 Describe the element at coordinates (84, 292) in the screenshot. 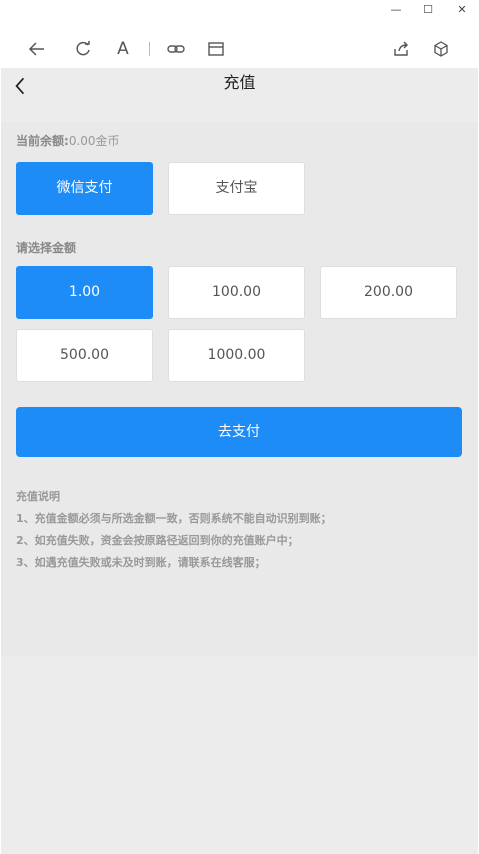

I see `amount-option-1: 1.00` at that location.